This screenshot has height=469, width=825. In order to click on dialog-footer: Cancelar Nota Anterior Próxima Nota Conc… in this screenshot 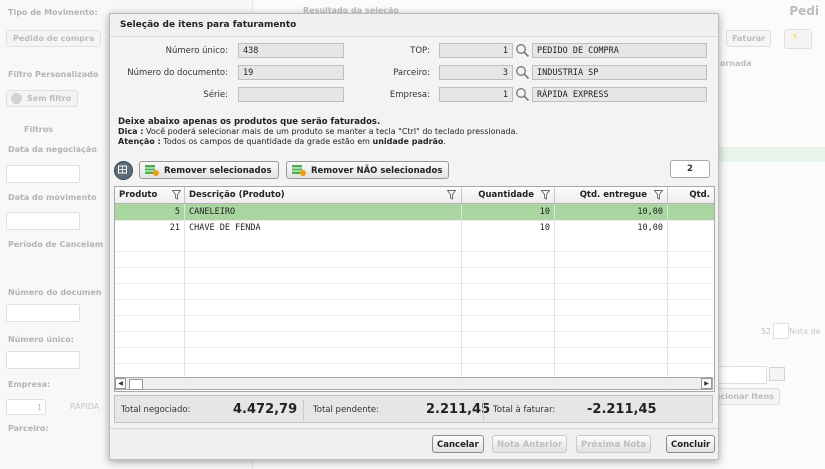, I will do `click(414, 443)`.